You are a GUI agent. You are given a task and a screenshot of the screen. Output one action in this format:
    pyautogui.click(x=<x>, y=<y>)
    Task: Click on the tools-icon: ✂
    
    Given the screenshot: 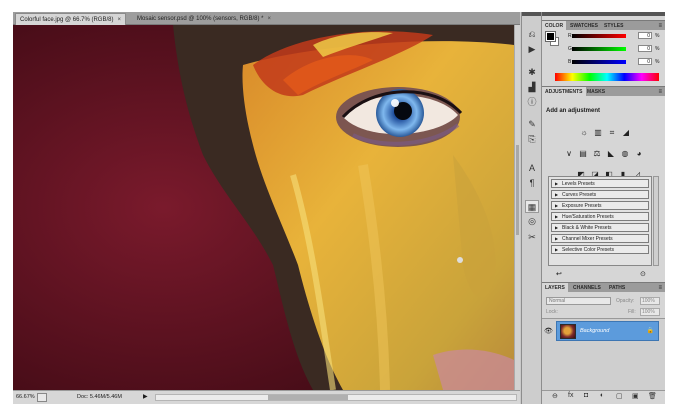 What is the action you would take?
    pyautogui.click(x=532, y=237)
    